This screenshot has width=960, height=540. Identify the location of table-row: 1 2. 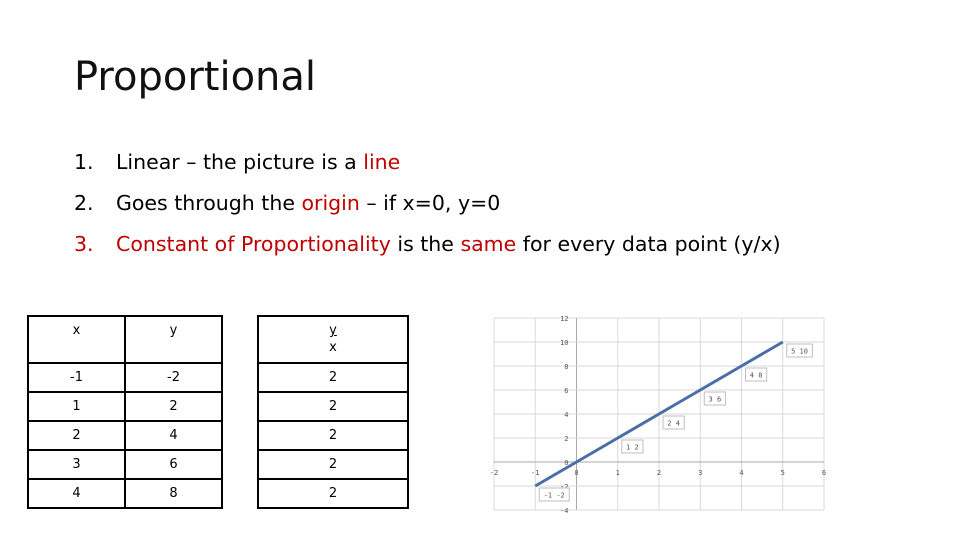
(125, 406).